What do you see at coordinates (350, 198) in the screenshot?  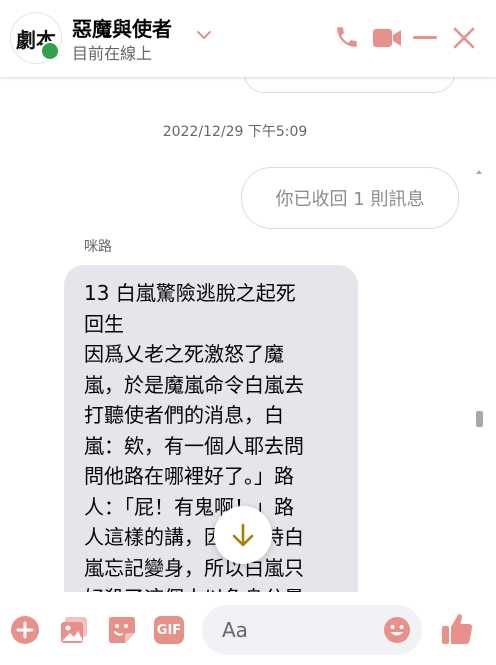 I see `unsent-message-notice: 你已收回 1 則訊息` at bounding box center [350, 198].